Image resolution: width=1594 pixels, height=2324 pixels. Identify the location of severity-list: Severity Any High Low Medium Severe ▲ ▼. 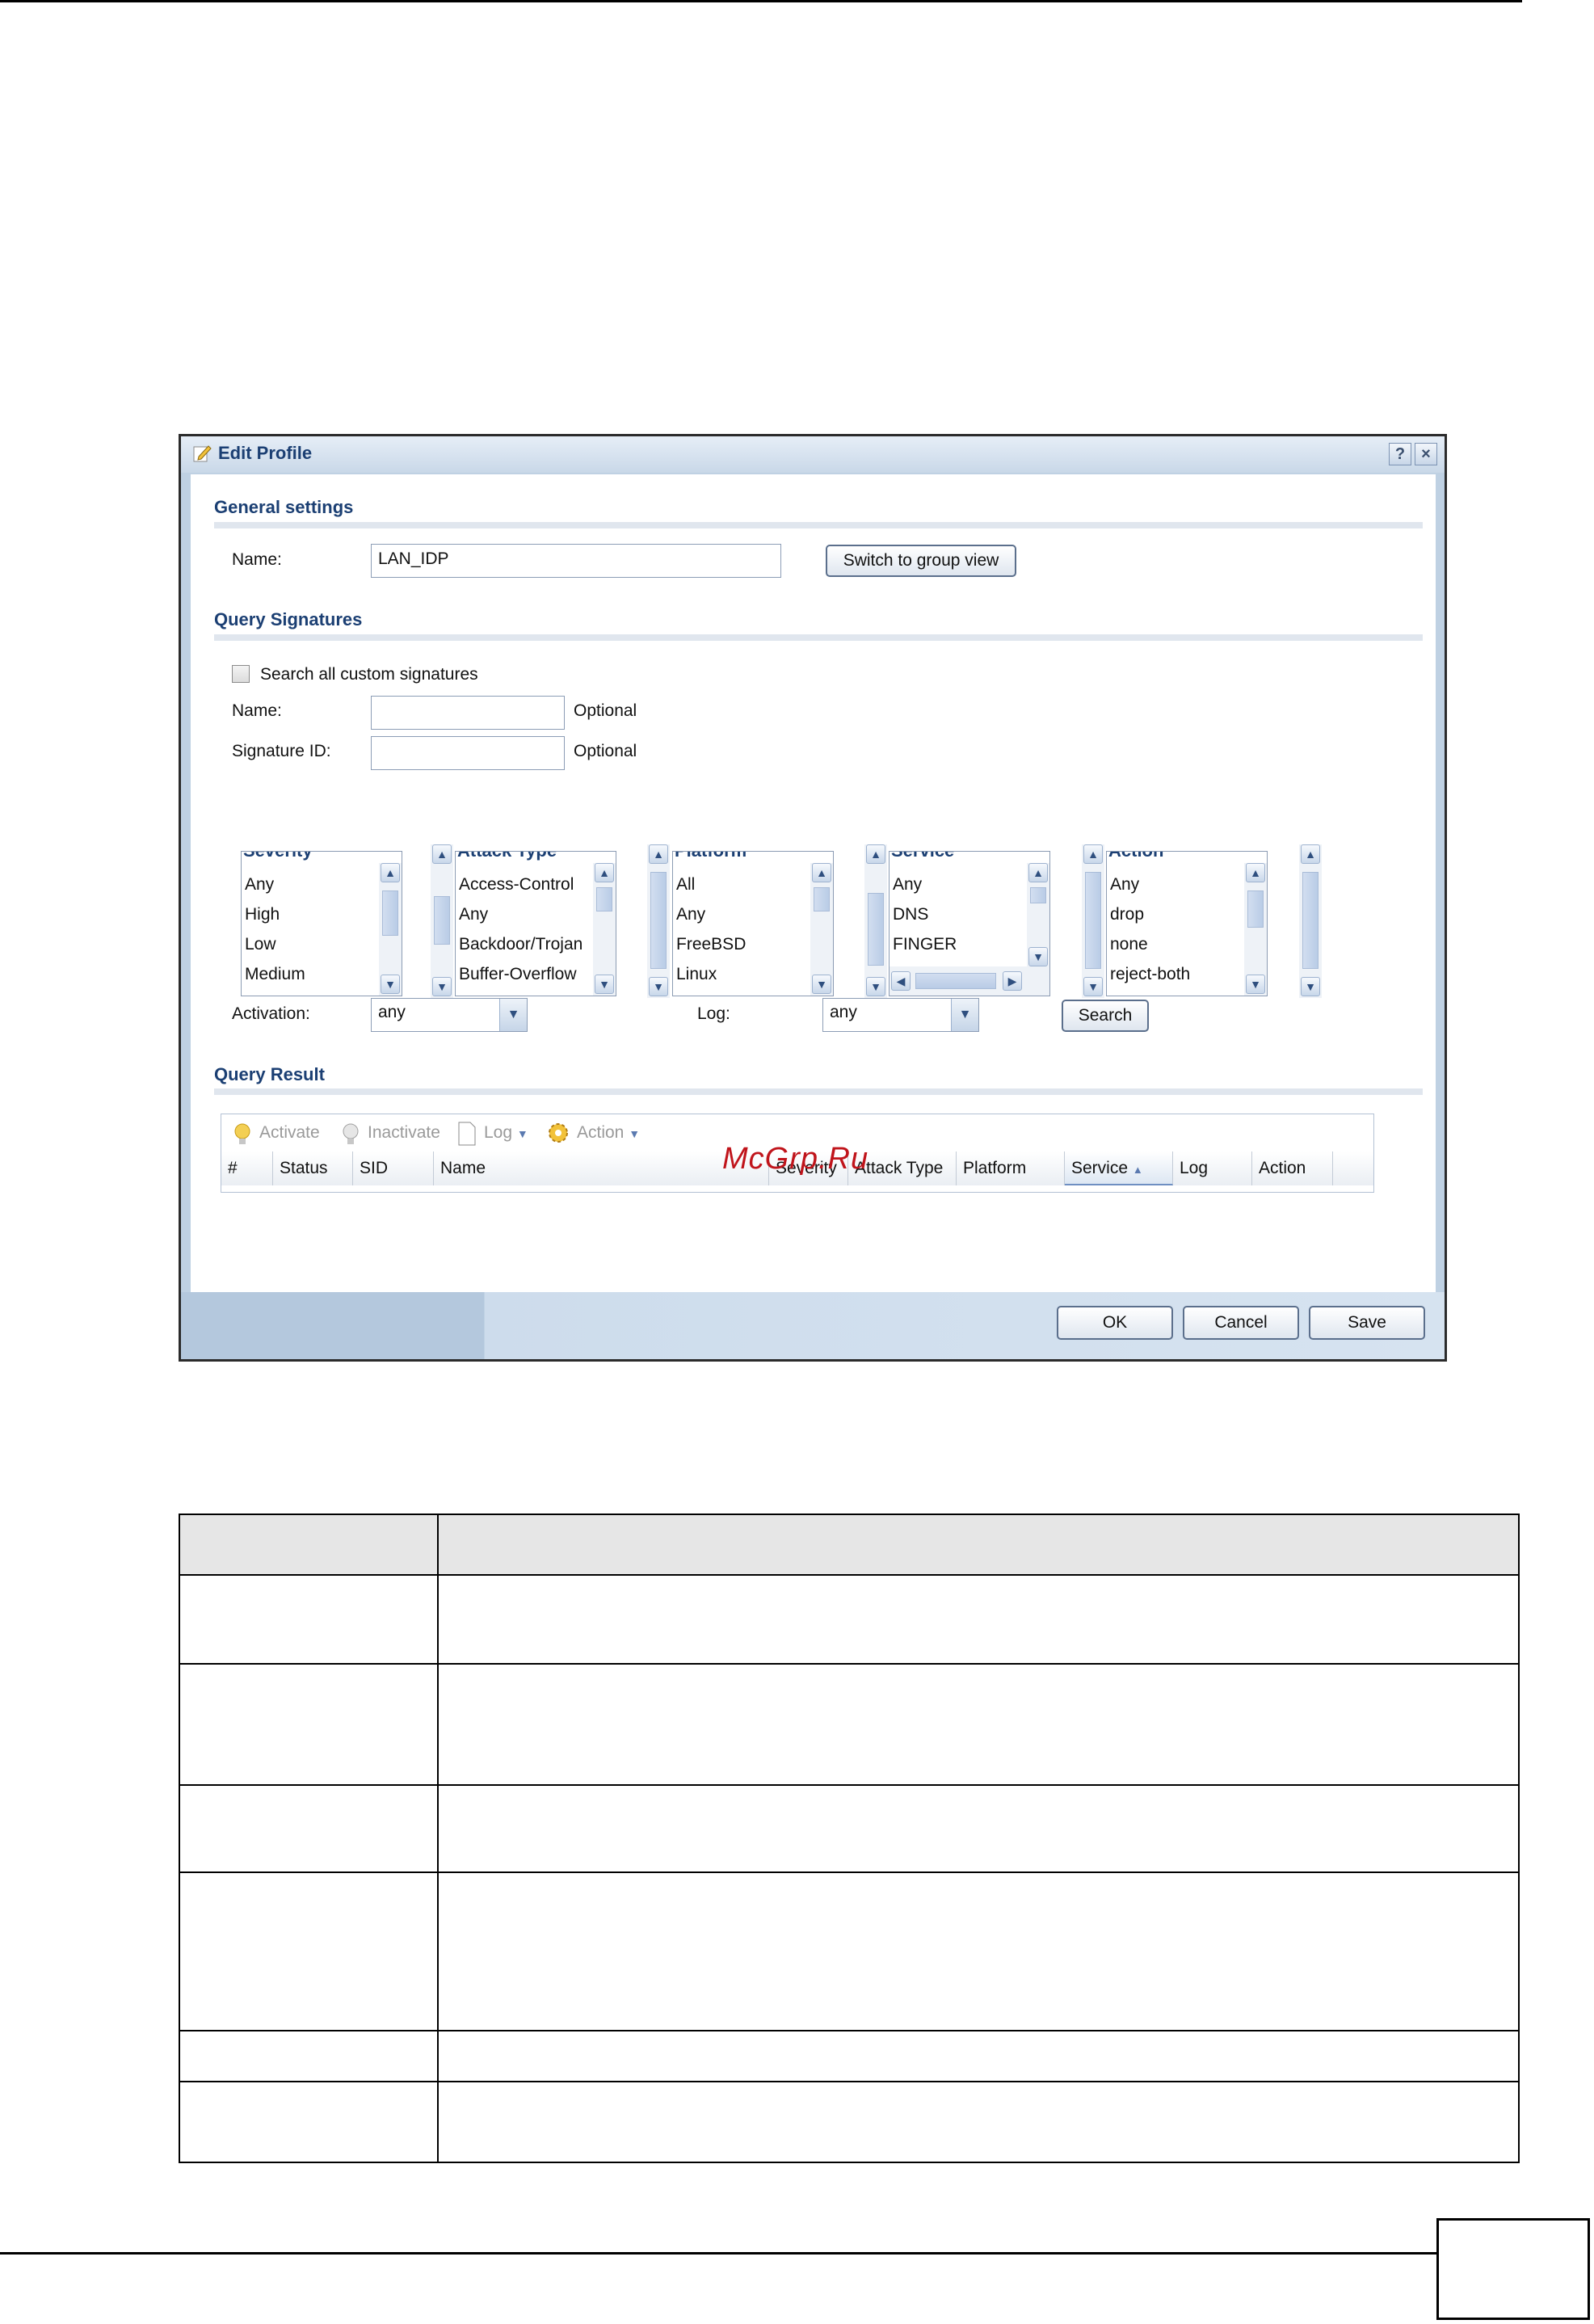
(321, 923).